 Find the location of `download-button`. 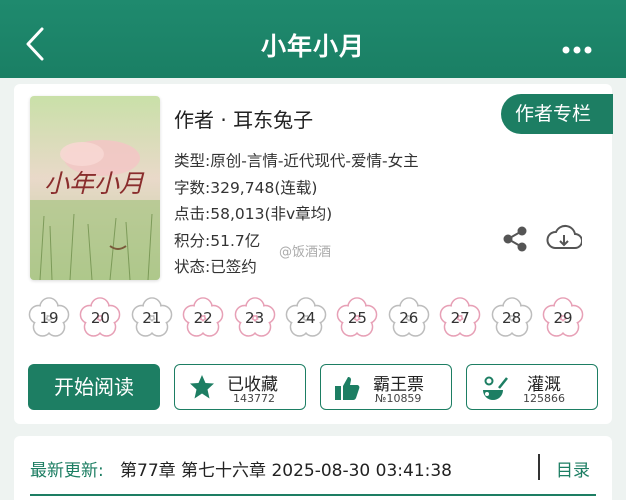

download-button is located at coordinates (564, 239).